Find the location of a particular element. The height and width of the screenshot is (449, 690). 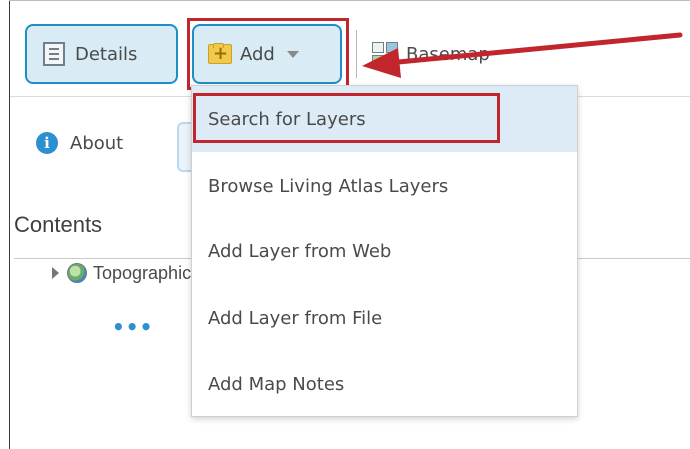

contents-heading: Contents is located at coordinates (58, 224).